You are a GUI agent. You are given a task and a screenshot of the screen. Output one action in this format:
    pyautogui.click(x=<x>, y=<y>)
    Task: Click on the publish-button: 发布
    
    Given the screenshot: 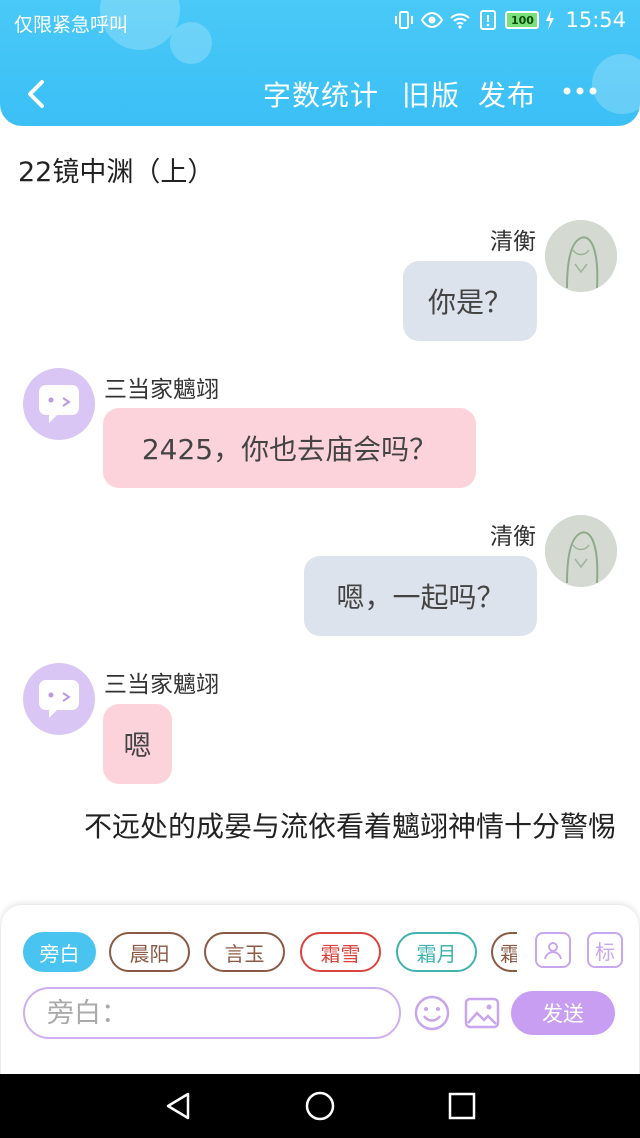 What is the action you would take?
    pyautogui.click(x=507, y=94)
    